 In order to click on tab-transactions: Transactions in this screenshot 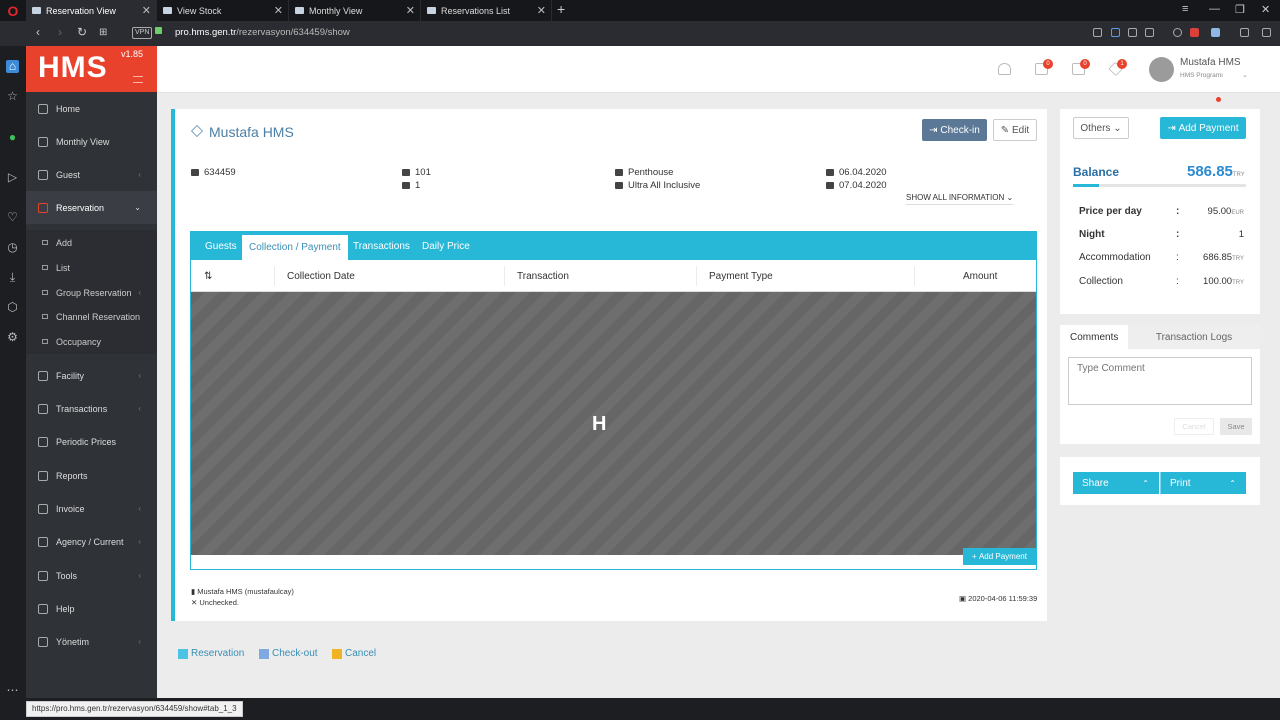, I will do `click(381, 246)`.